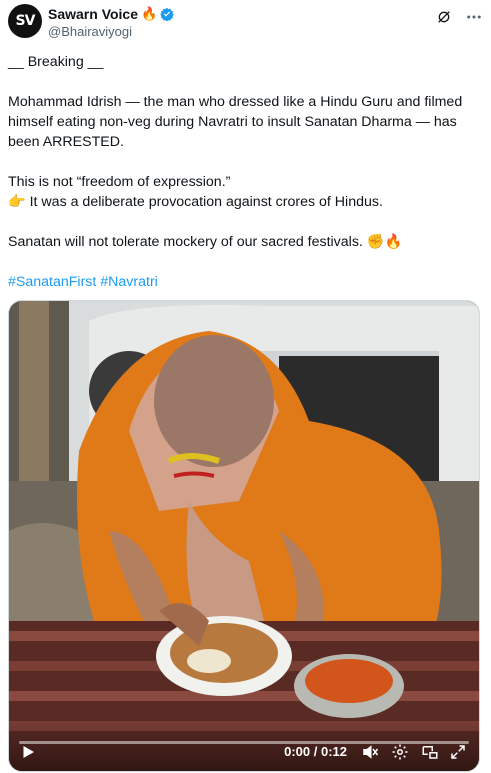  What do you see at coordinates (93, 14) in the screenshot?
I see `display-name: Sawarn Voice` at bounding box center [93, 14].